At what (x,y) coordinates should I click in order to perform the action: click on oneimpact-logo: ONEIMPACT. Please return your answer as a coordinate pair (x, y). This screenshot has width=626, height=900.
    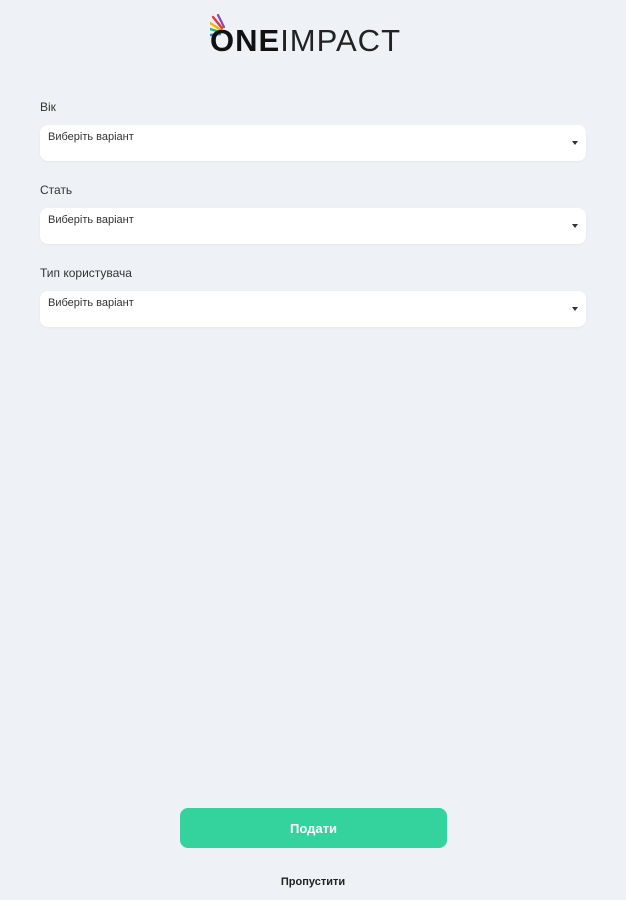
    Looking at the image, I should click on (310, 37).